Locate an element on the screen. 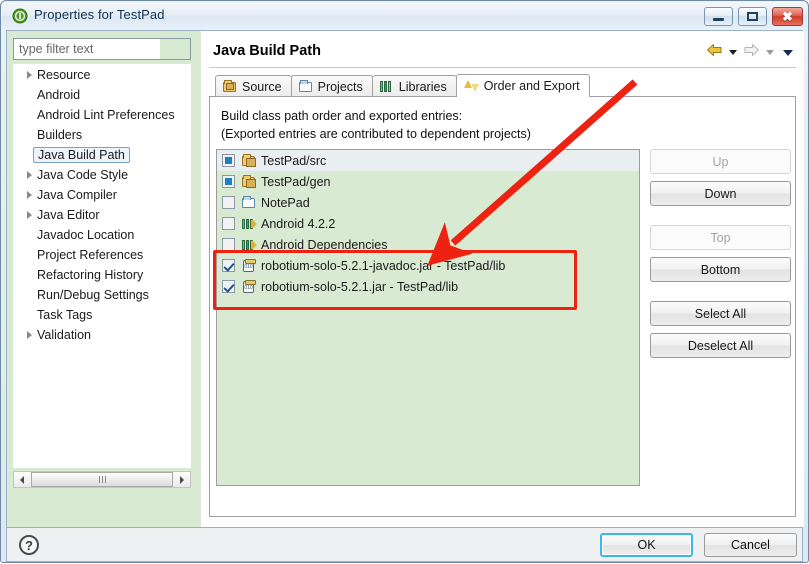 This screenshot has height=564, width=809. sidebar-item-project-references: Project References is located at coordinates (102, 255).